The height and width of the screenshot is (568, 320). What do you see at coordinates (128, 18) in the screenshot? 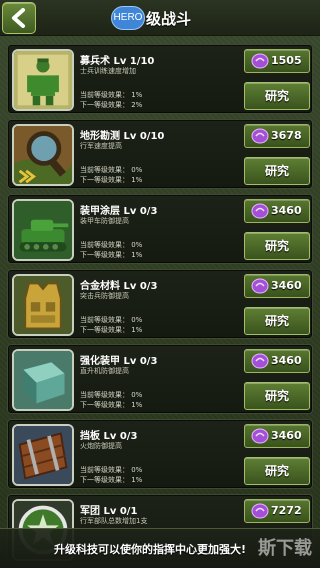
I see `hero-badge: HERO` at bounding box center [128, 18].